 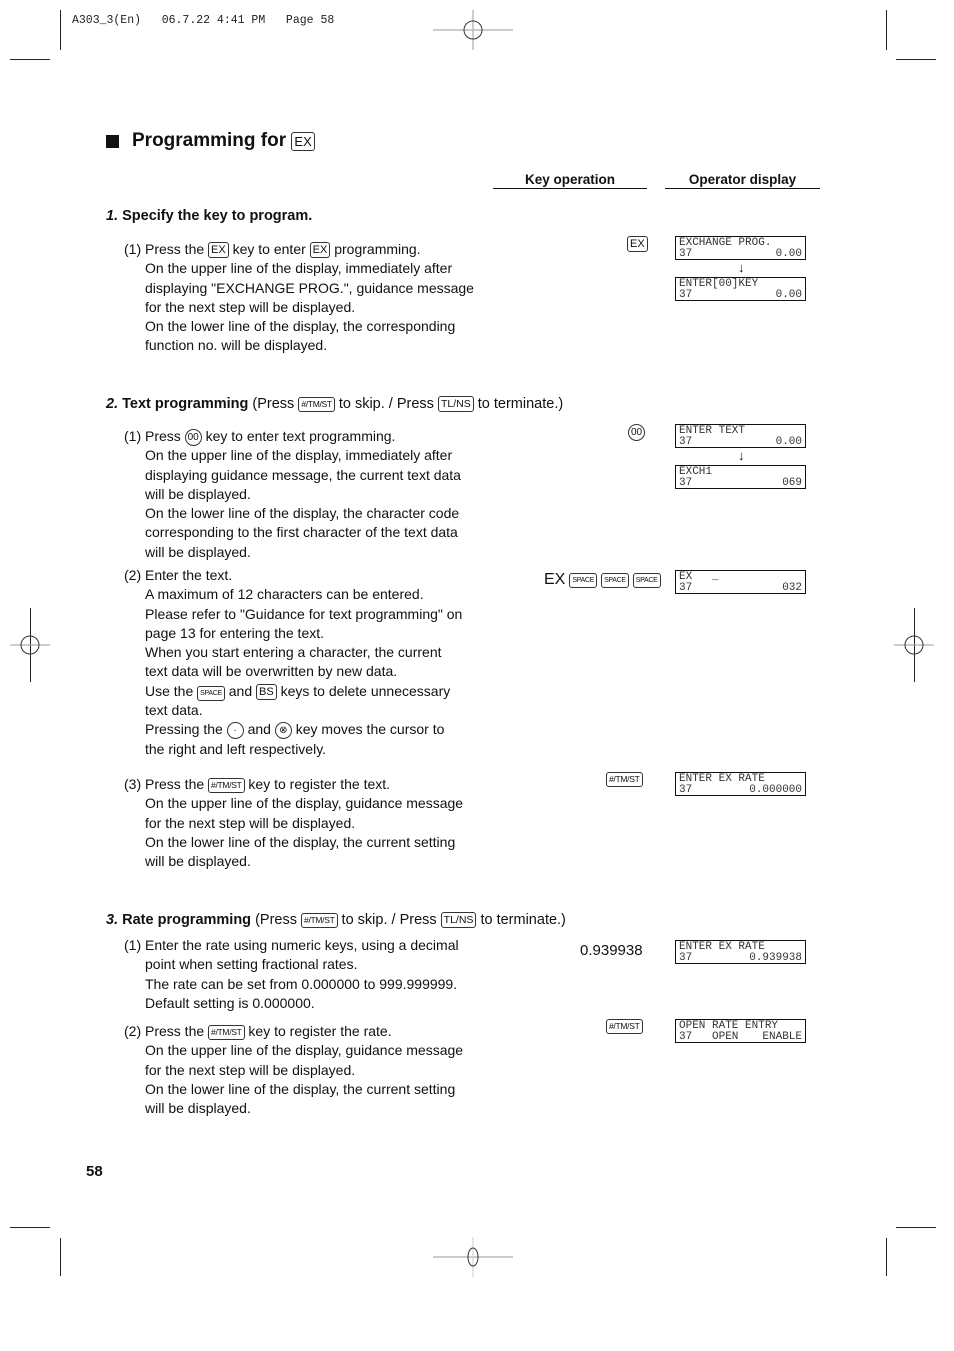 What do you see at coordinates (914, 645) in the screenshot?
I see `registration-mark-right` at bounding box center [914, 645].